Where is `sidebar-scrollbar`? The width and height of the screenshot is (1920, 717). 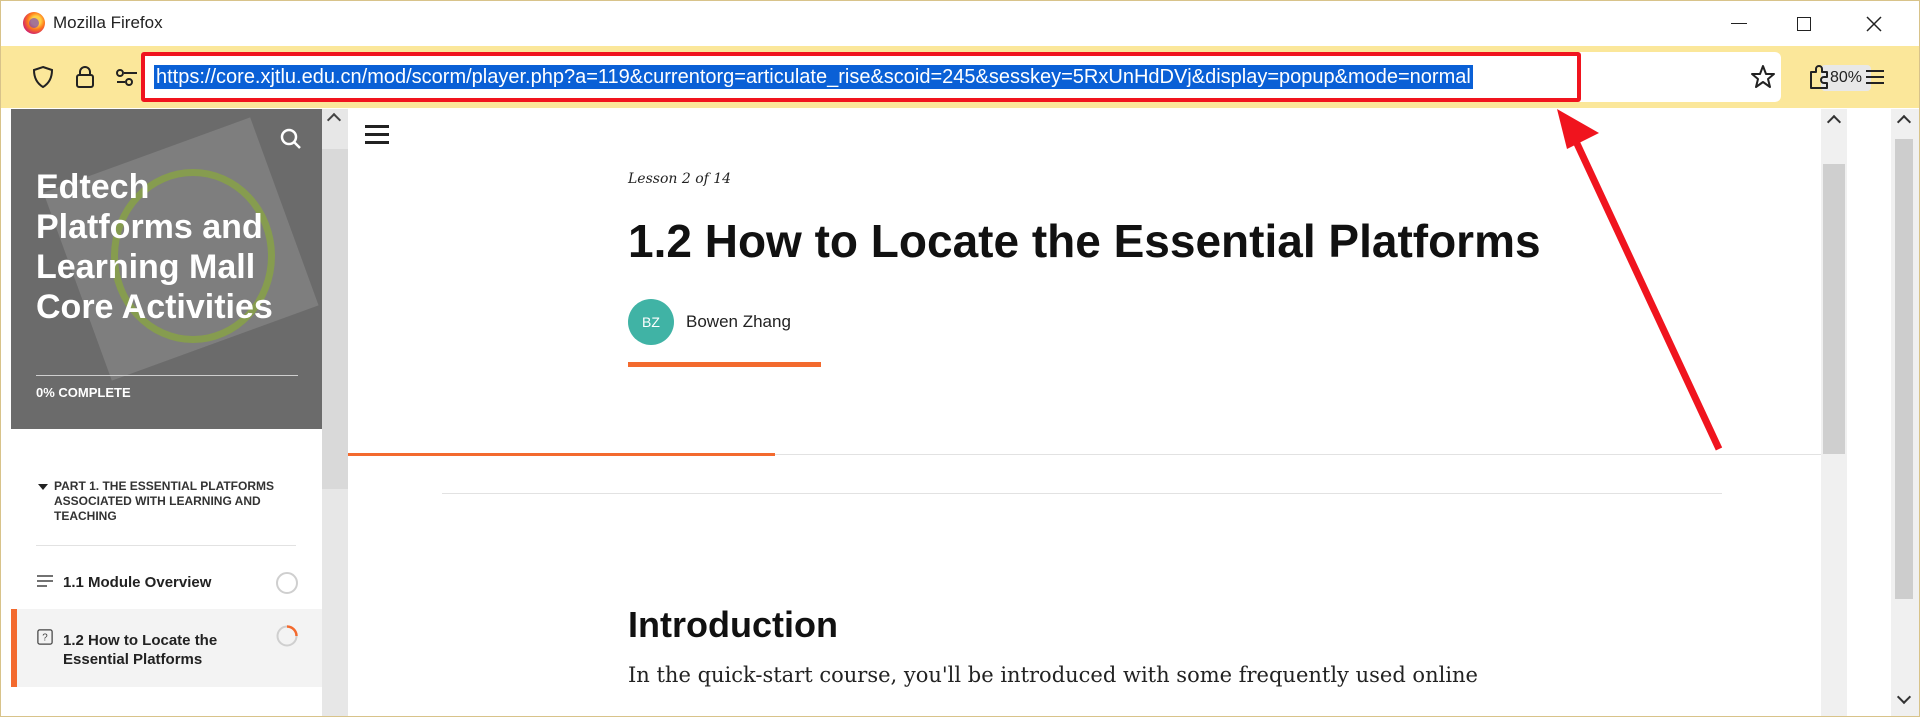 sidebar-scrollbar is located at coordinates (335, 412).